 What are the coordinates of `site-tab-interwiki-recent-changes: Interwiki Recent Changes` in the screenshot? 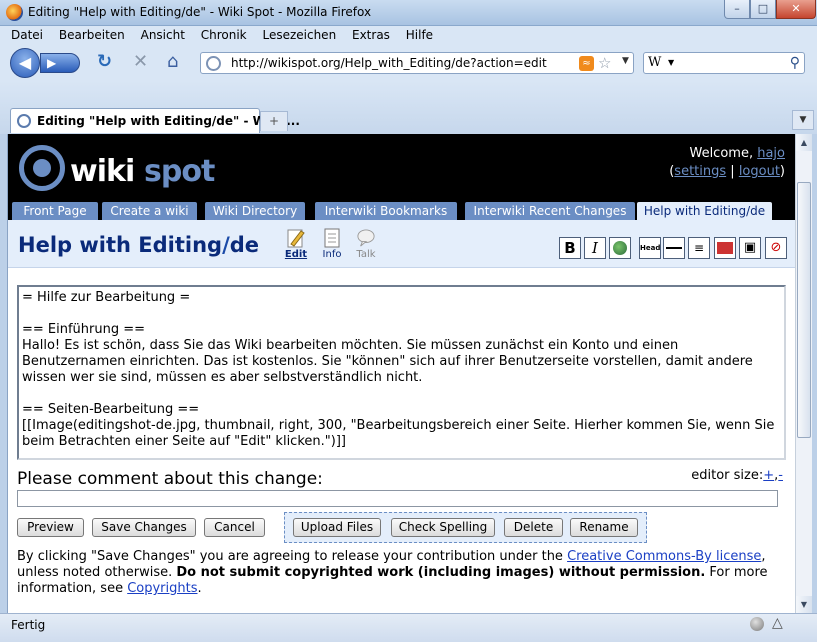 It's located at (550, 211).